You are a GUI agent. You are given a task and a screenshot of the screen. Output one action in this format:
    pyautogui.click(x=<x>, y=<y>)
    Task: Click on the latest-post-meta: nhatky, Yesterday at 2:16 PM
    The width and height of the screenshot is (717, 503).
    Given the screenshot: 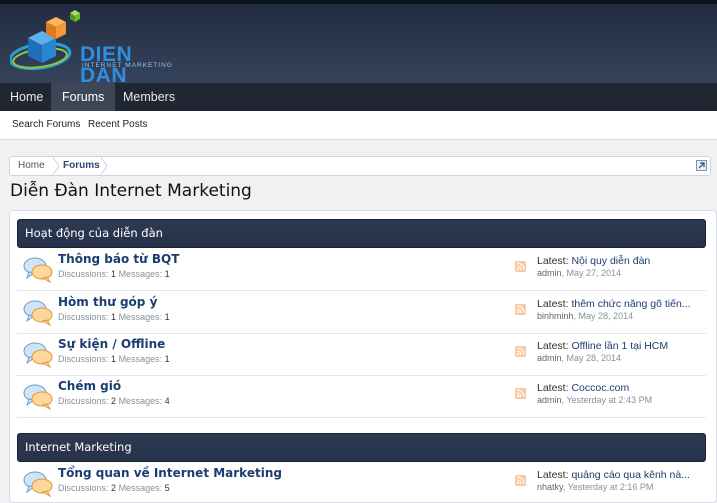 What is the action you would take?
    pyautogui.click(x=595, y=487)
    